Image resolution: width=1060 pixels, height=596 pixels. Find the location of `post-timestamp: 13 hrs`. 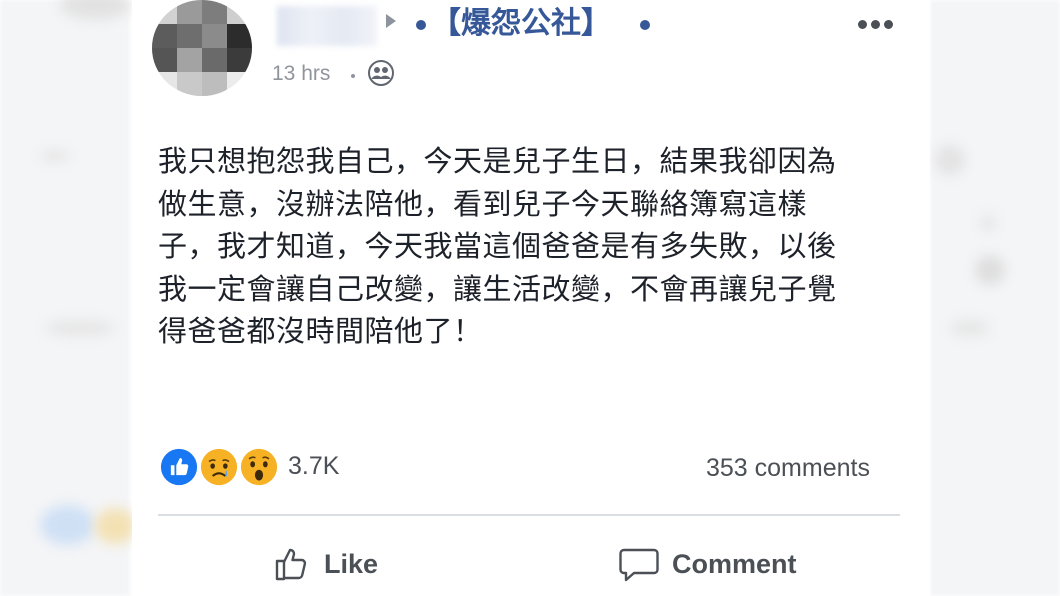

post-timestamp: 13 hrs is located at coordinates (301, 74).